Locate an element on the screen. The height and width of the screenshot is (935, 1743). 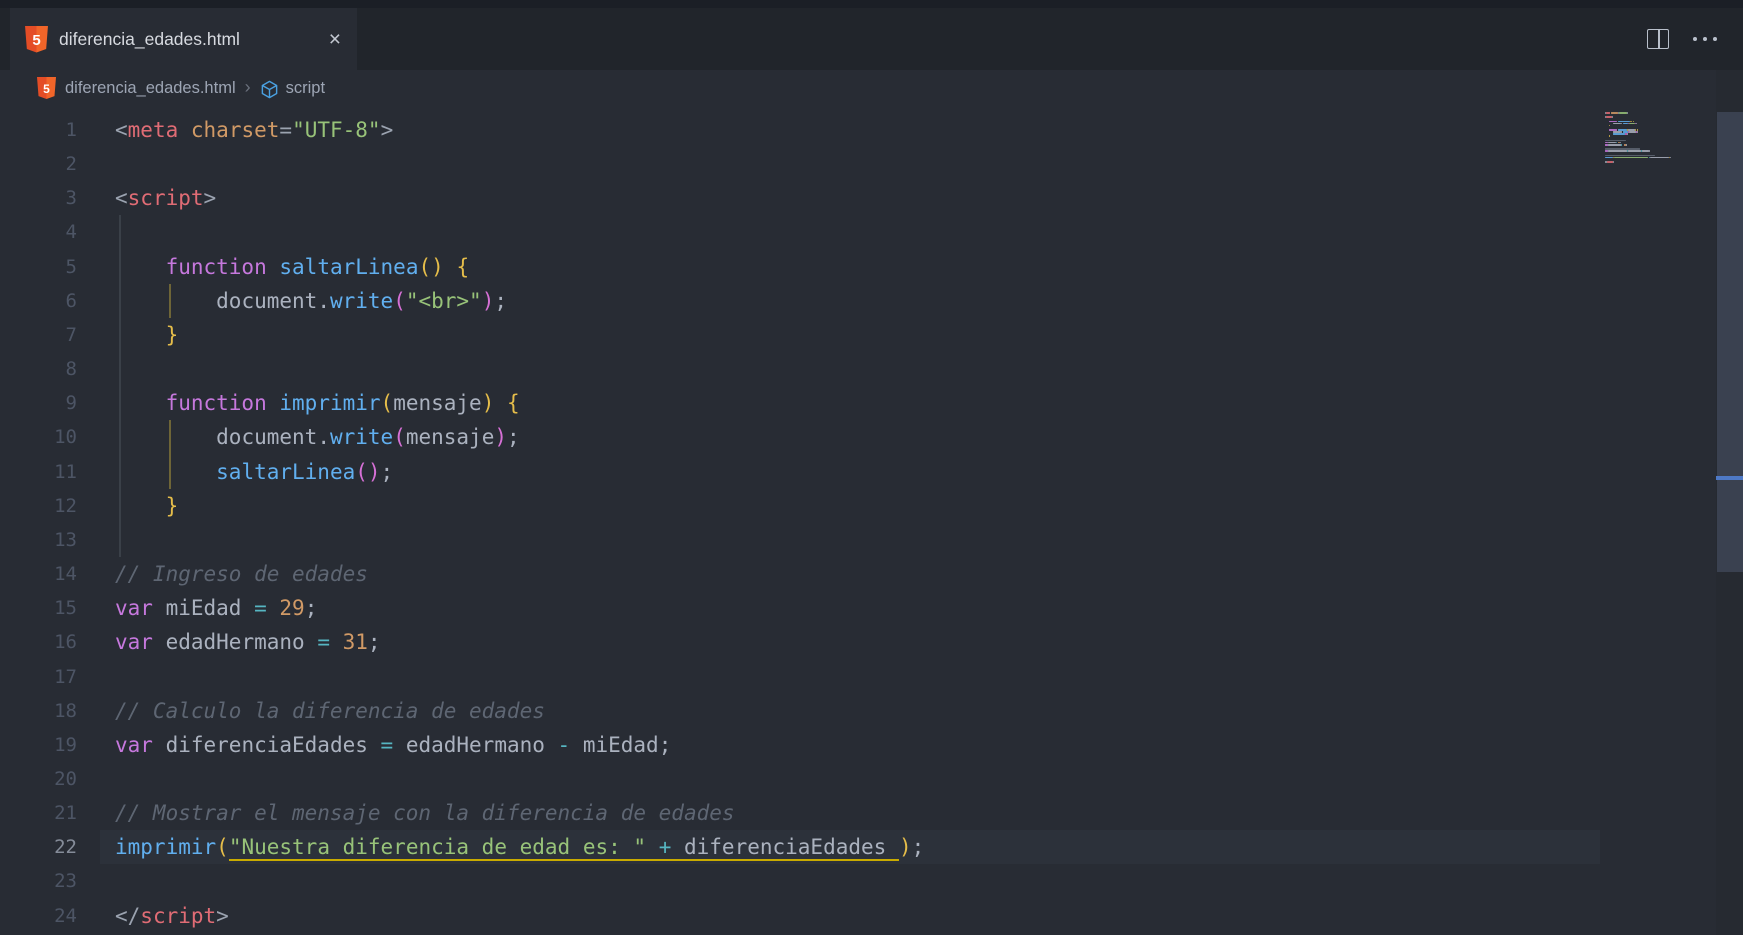
tab-diferencia-edades: 5 diferencia_edades.html × is located at coordinates (183, 39).